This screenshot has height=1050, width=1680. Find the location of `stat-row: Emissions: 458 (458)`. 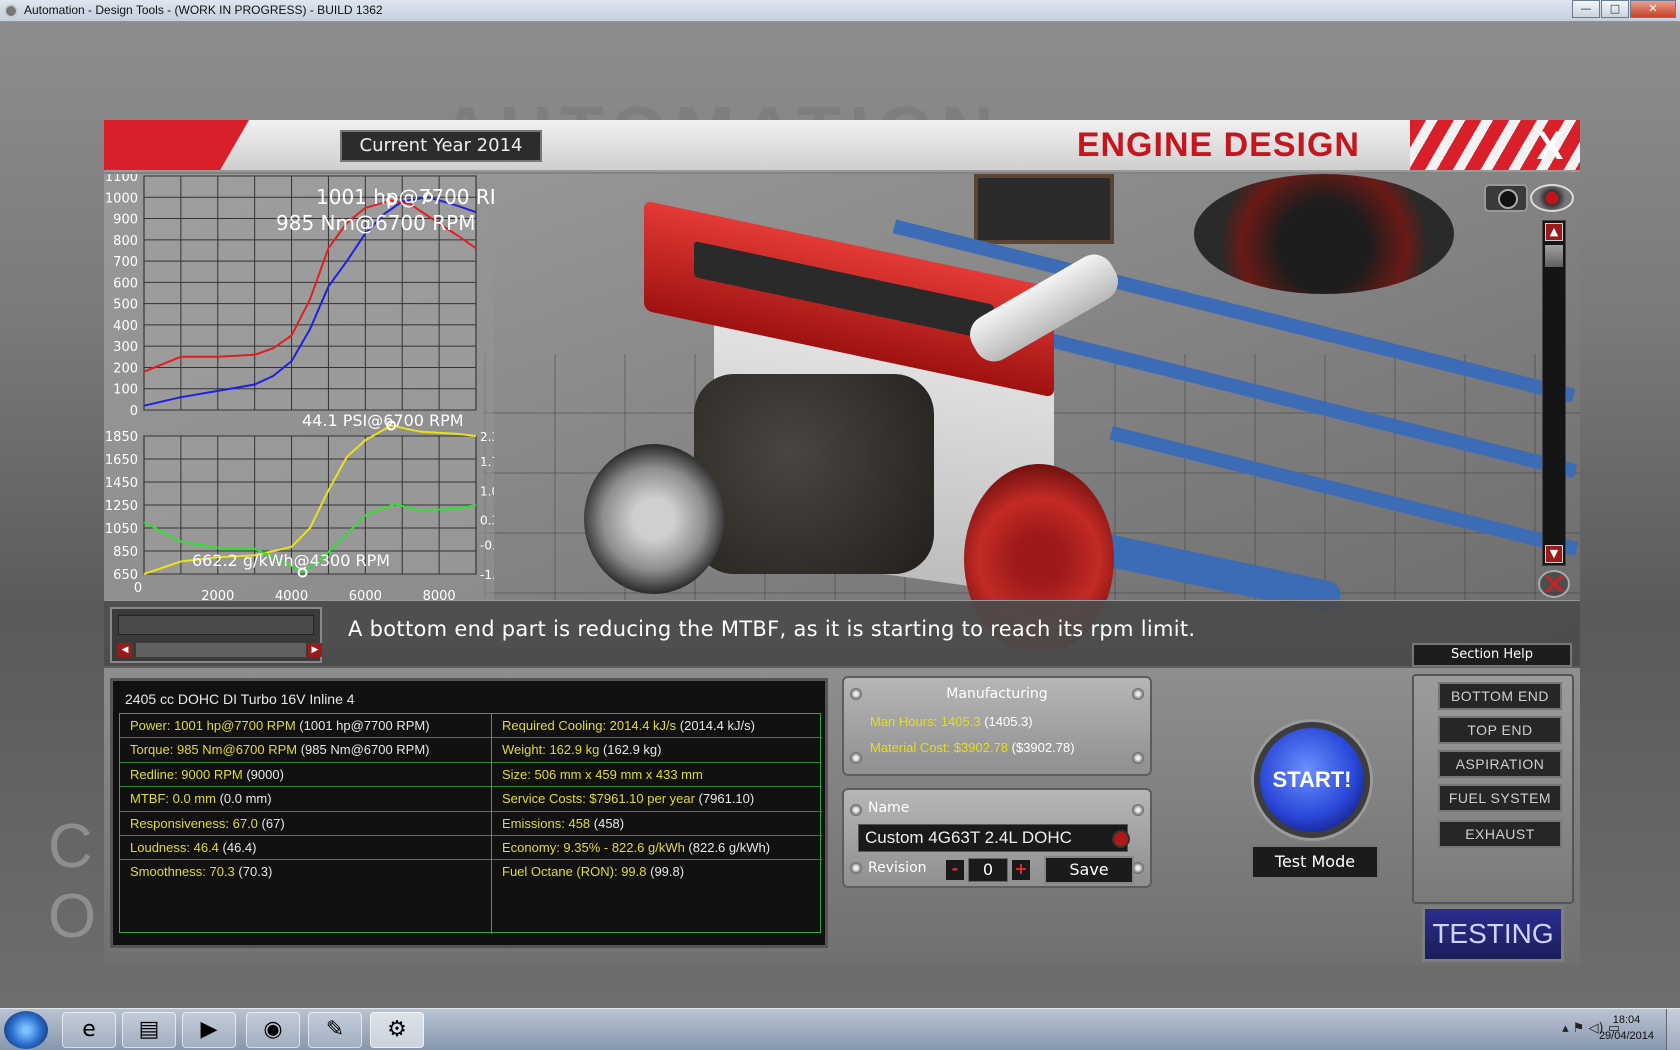

stat-row: Emissions: 458 (458) is located at coordinates (657, 824).